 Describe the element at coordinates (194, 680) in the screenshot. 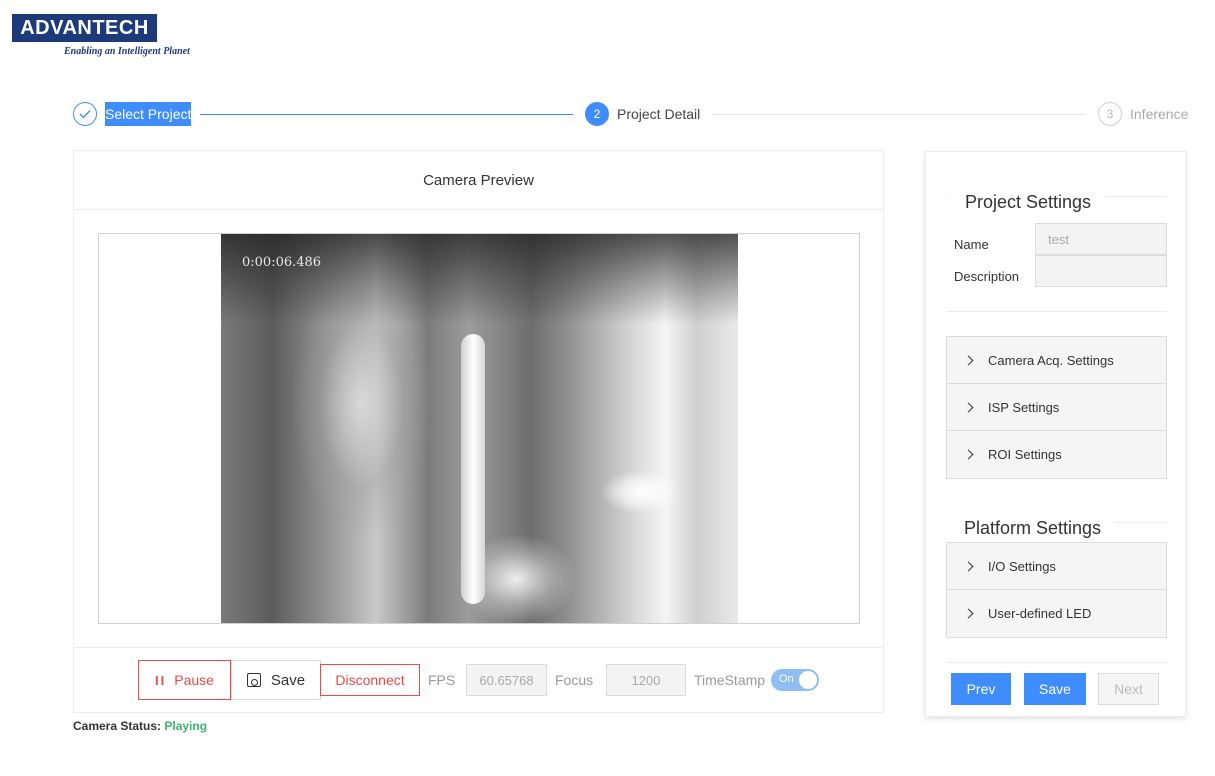

I see `pause-label: Pause` at that location.